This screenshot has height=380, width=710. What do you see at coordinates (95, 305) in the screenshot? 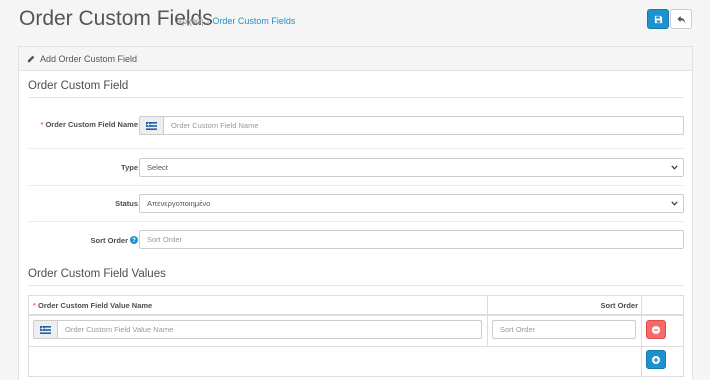
I see `column-header-value-name-text: Order Custom Field Value Name` at bounding box center [95, 305].